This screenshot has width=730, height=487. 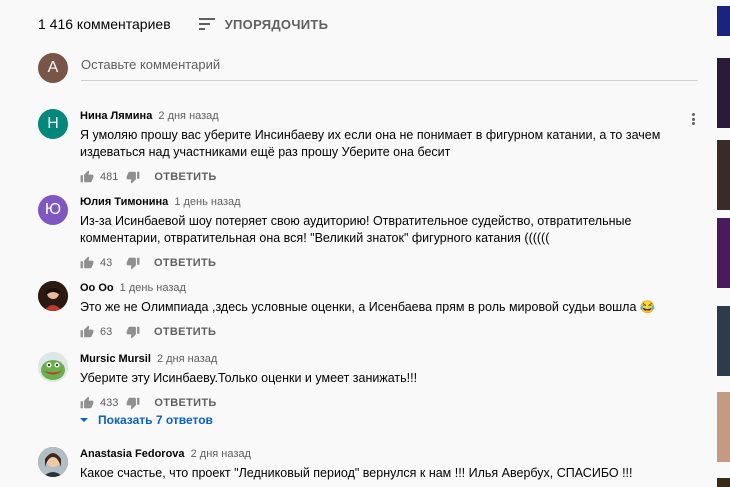 I want to click on comments-count: 1 416 комментариев, so click(x=104, y=24).